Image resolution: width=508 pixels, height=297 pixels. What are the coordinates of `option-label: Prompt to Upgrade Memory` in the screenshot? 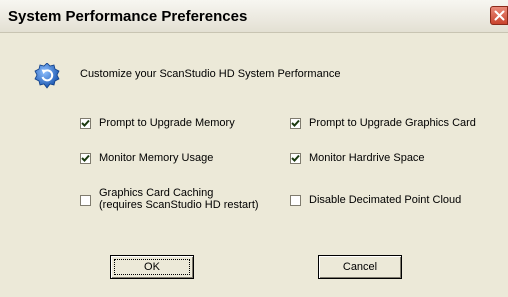 It's located at (167, 123).